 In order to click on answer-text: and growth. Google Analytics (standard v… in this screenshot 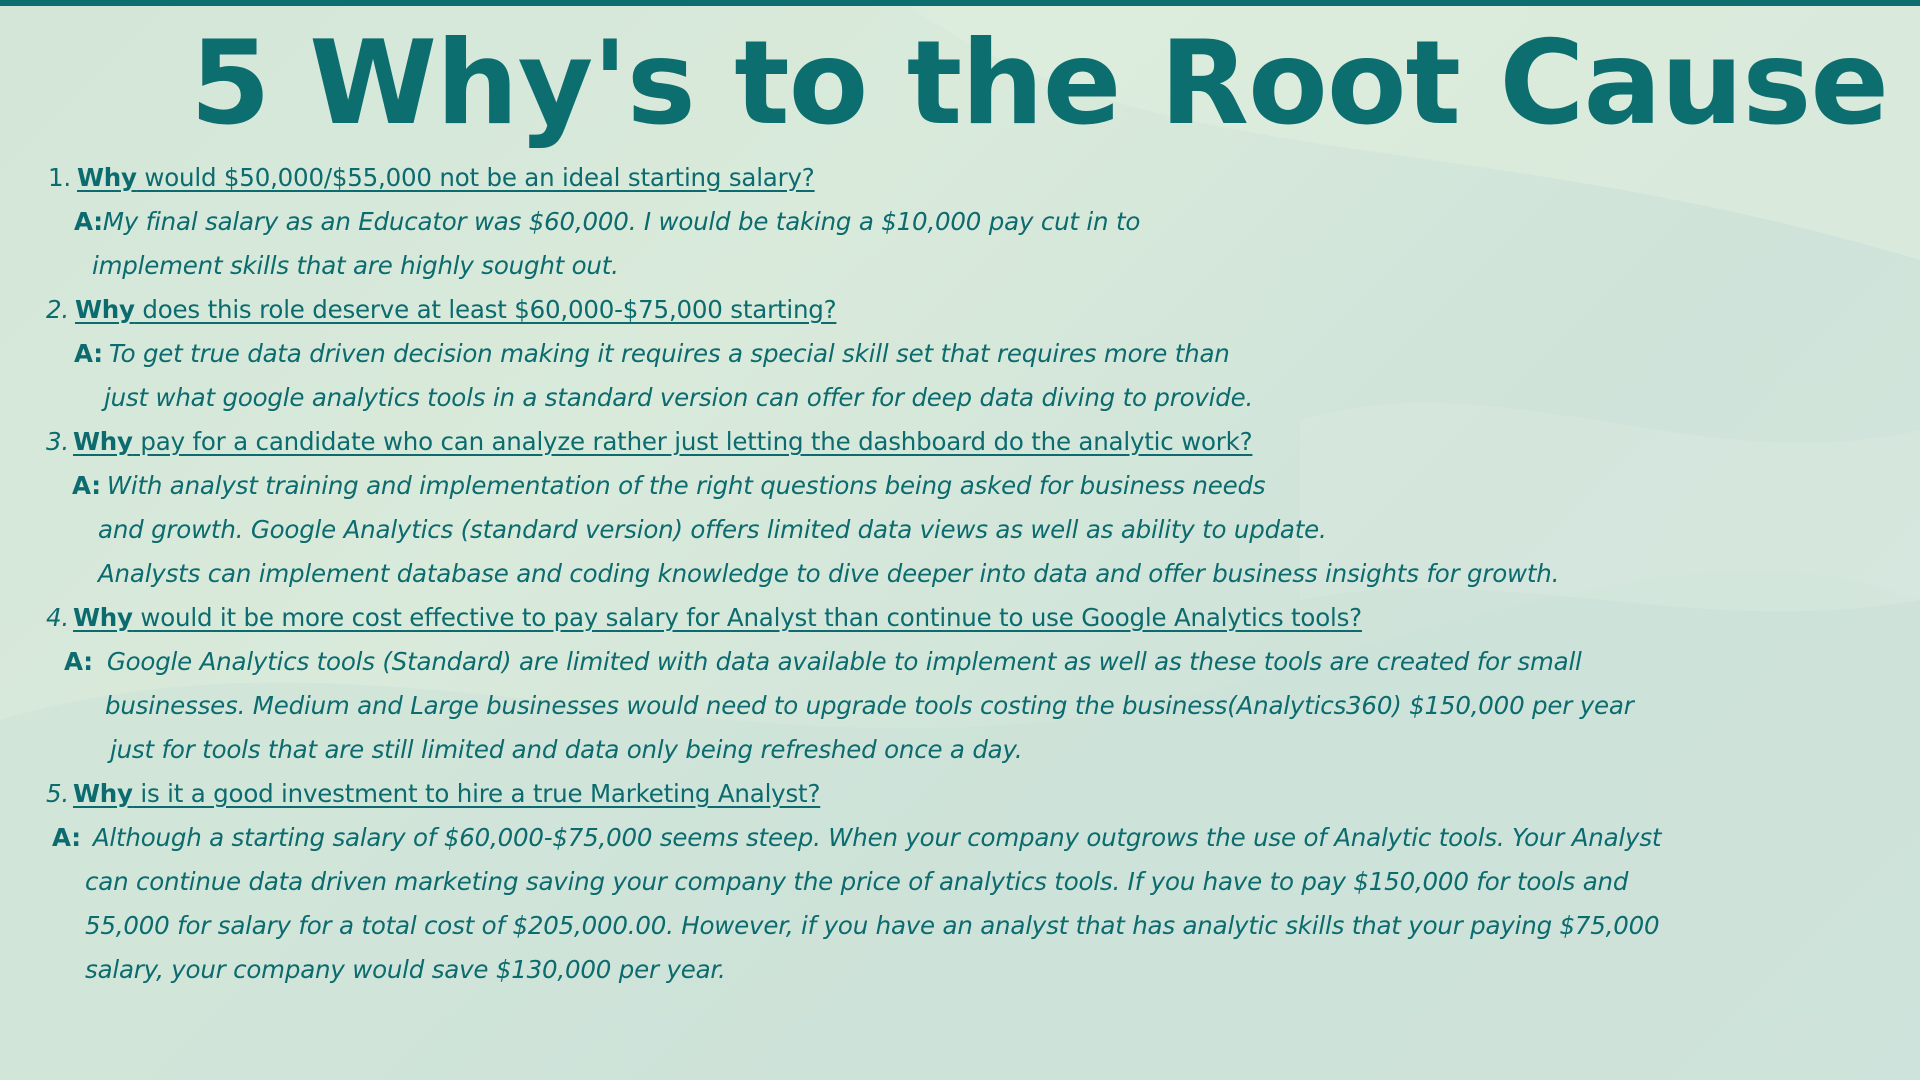, I will do `click(712, 529)`.